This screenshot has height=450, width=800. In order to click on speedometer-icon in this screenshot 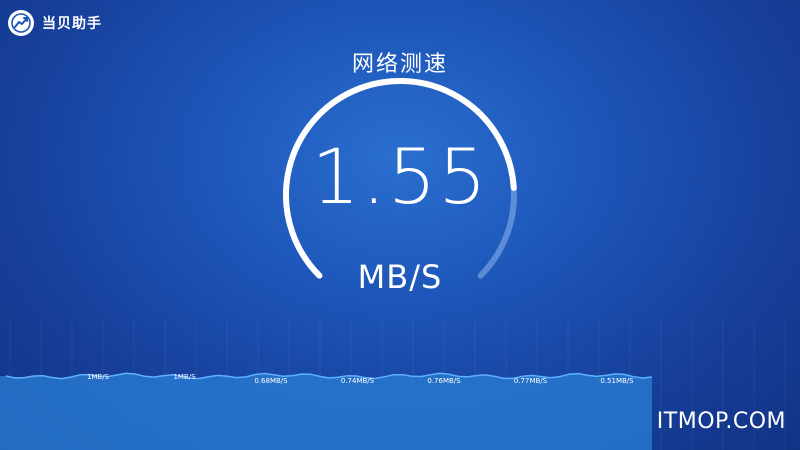, I will do `click(21, 23)`.